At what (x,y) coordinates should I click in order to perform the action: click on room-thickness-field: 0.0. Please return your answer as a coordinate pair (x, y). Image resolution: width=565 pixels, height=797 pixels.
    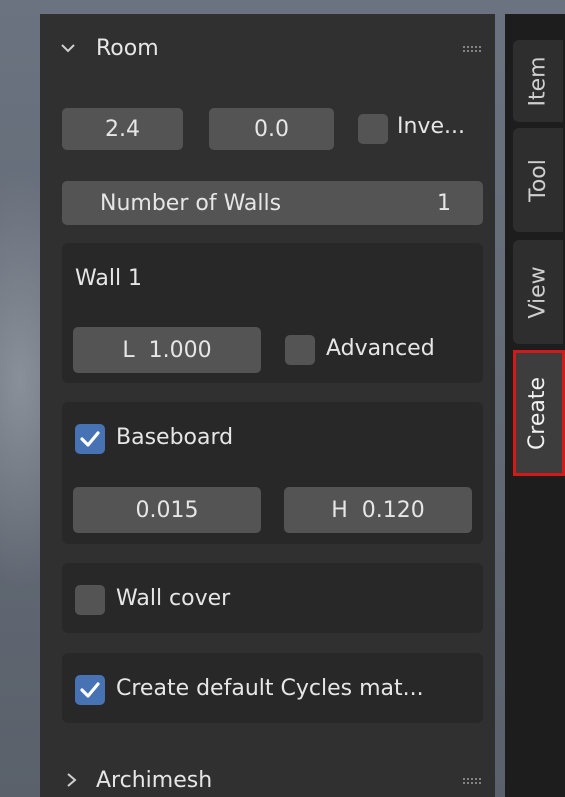
    Looking at the image, I should click on (271, 129).